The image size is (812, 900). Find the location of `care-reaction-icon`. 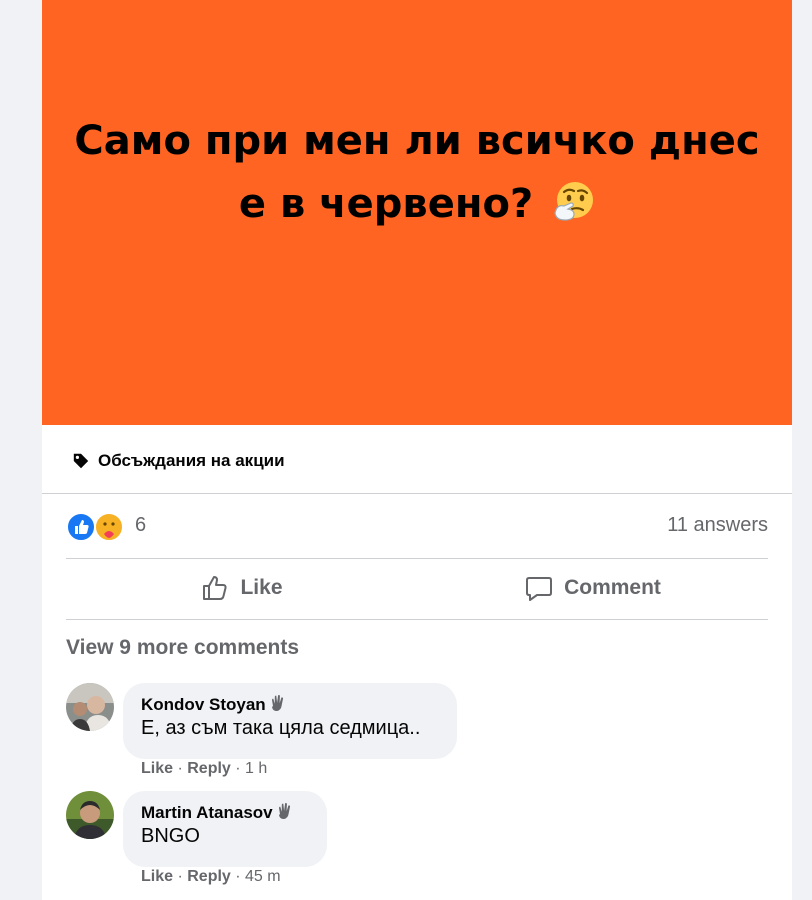

care-reaction-icon is located at coordinates (109, 527).